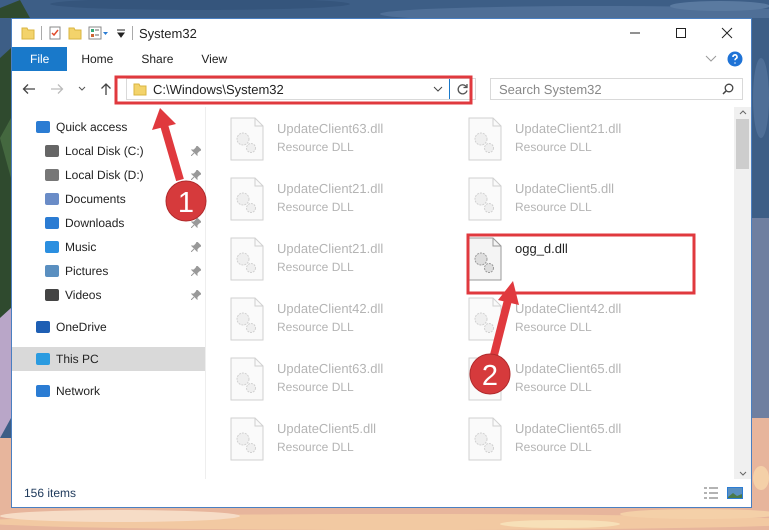 The image size is (769, 530). I want to click on nav-item: Local Disk (D:), so click(104, 175).